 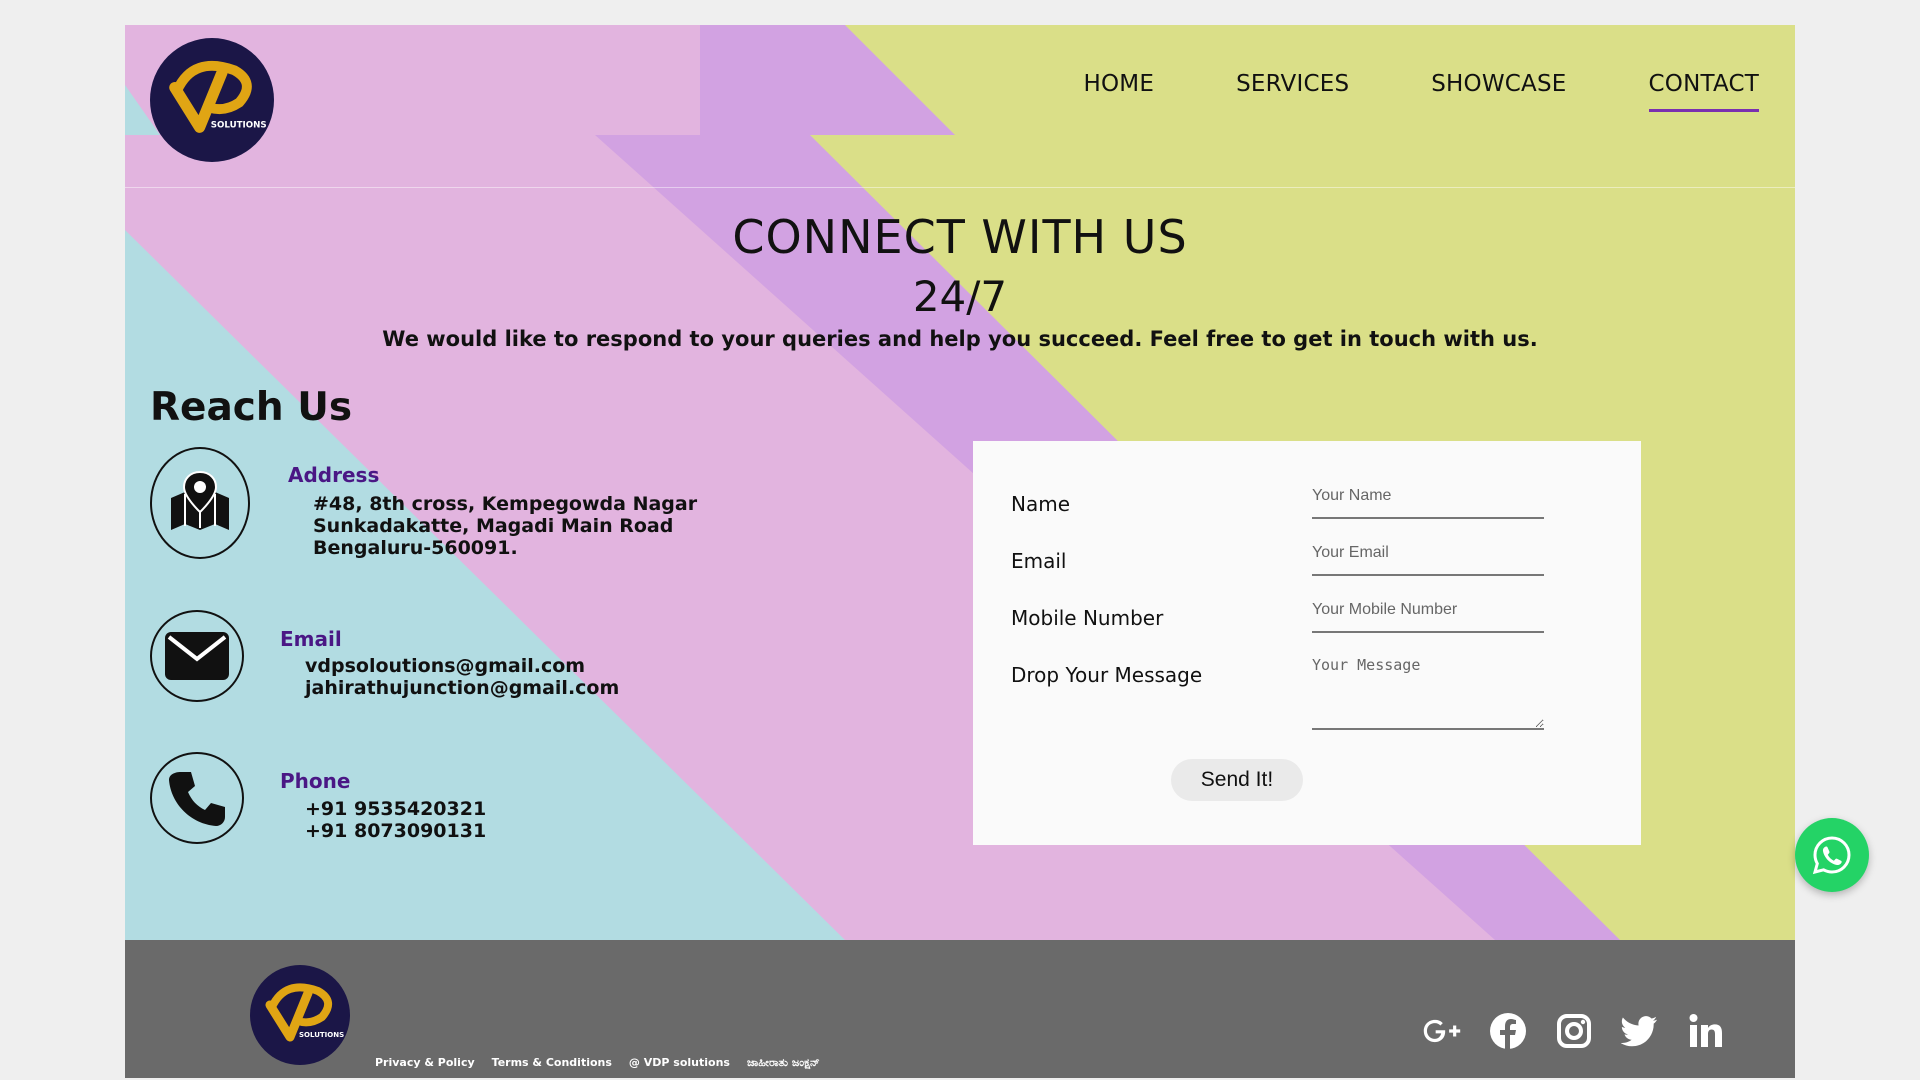 What do you see at coordinates (425, 1063) in the screenshot?
I see `privacy-link: Privacy & Policy` at bounding box center [425, 1063].